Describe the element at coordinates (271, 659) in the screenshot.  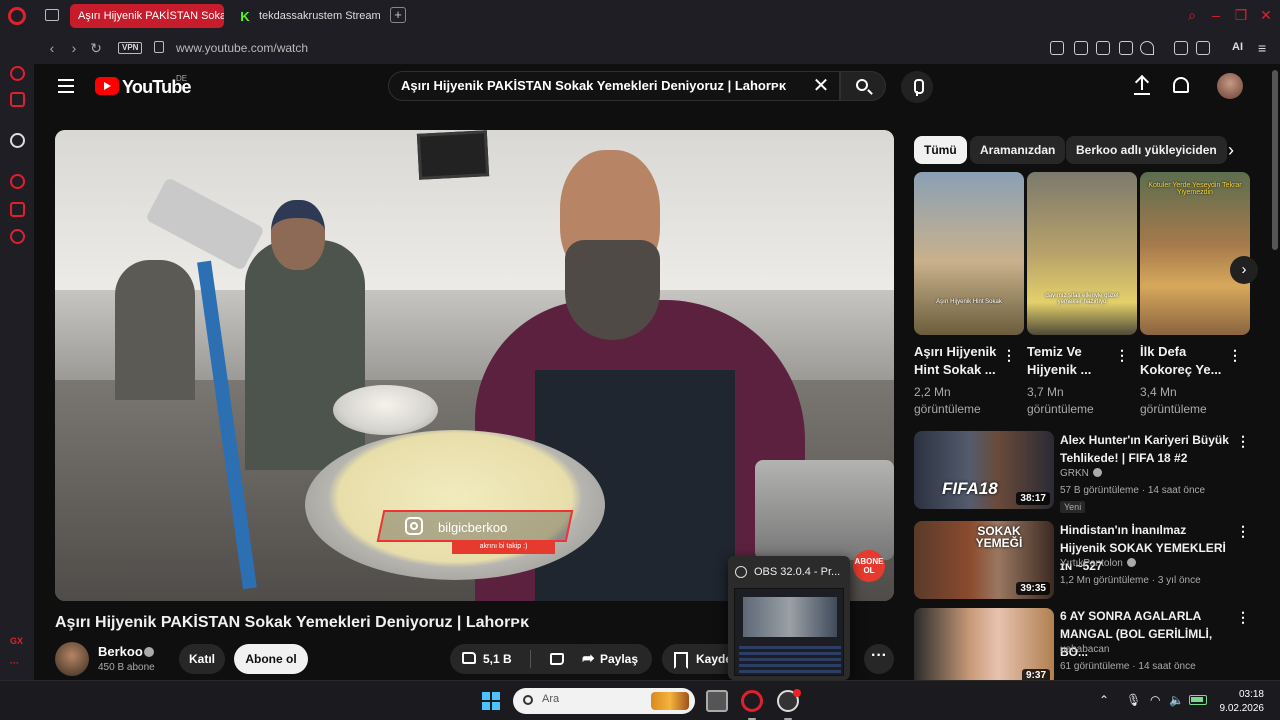
I see `subscribe-button: Abone ol` at that location.